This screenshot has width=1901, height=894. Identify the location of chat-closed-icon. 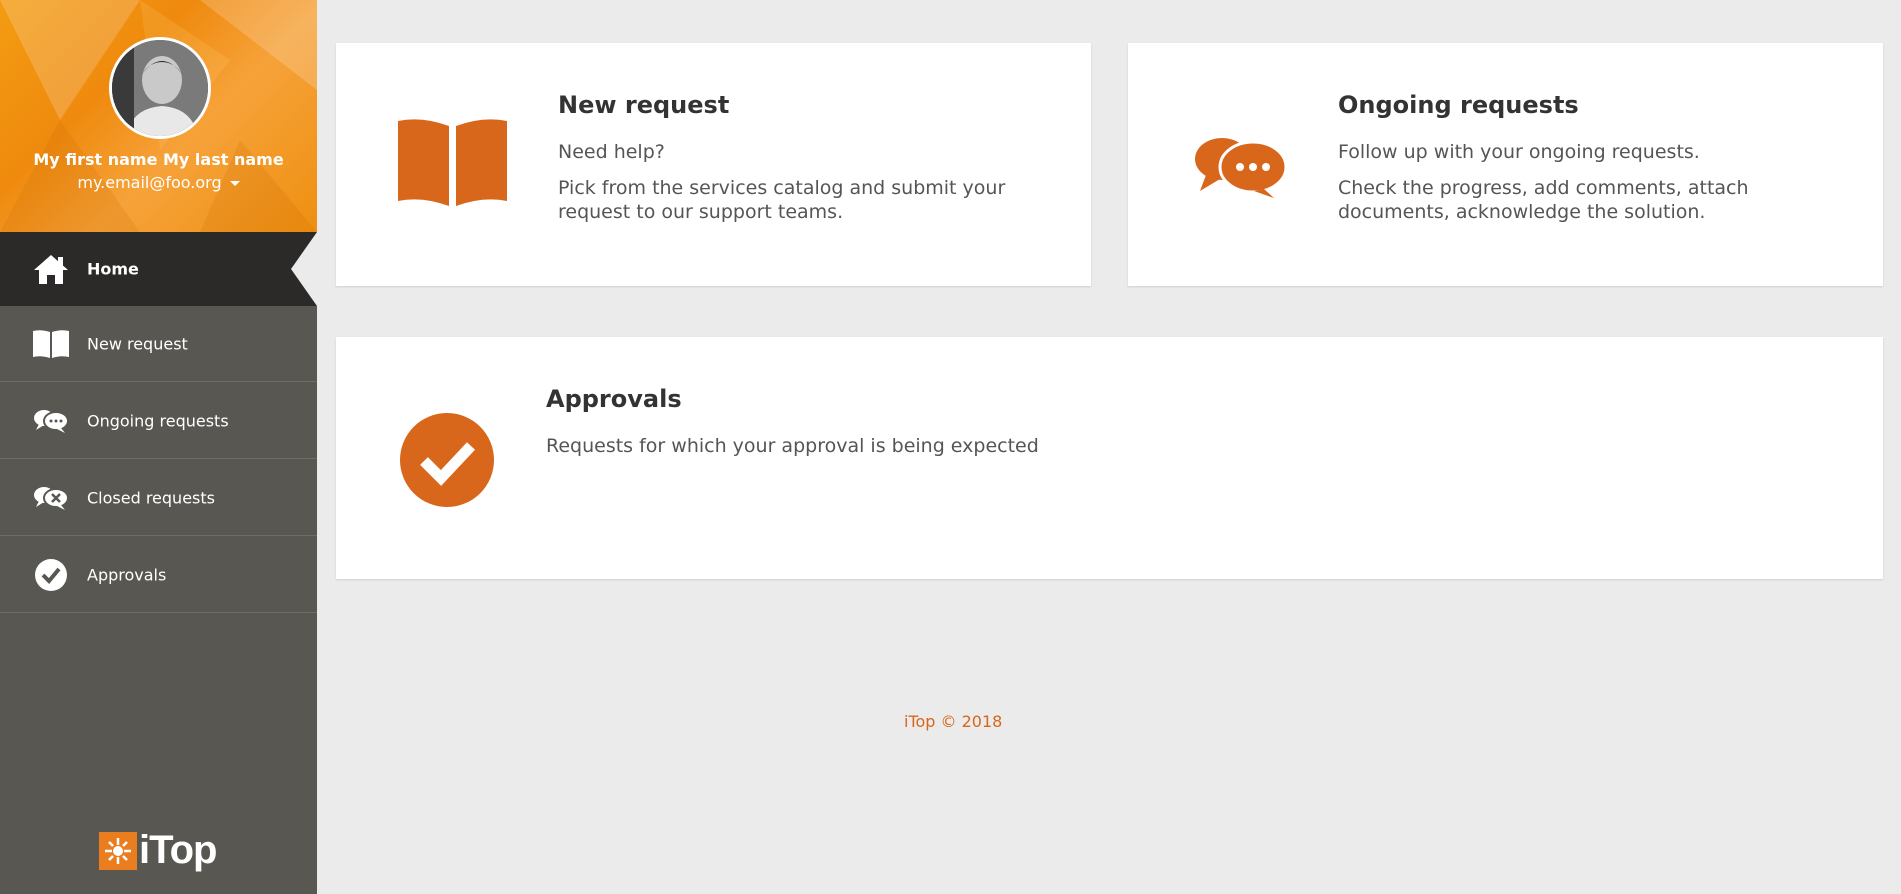
(51, 498).